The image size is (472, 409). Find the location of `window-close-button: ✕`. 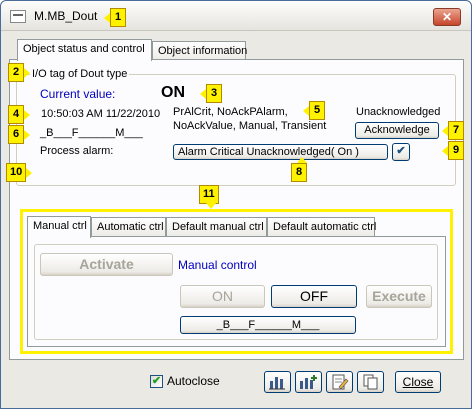

window-close-button: ✕ is located at coordinates (447, 17).